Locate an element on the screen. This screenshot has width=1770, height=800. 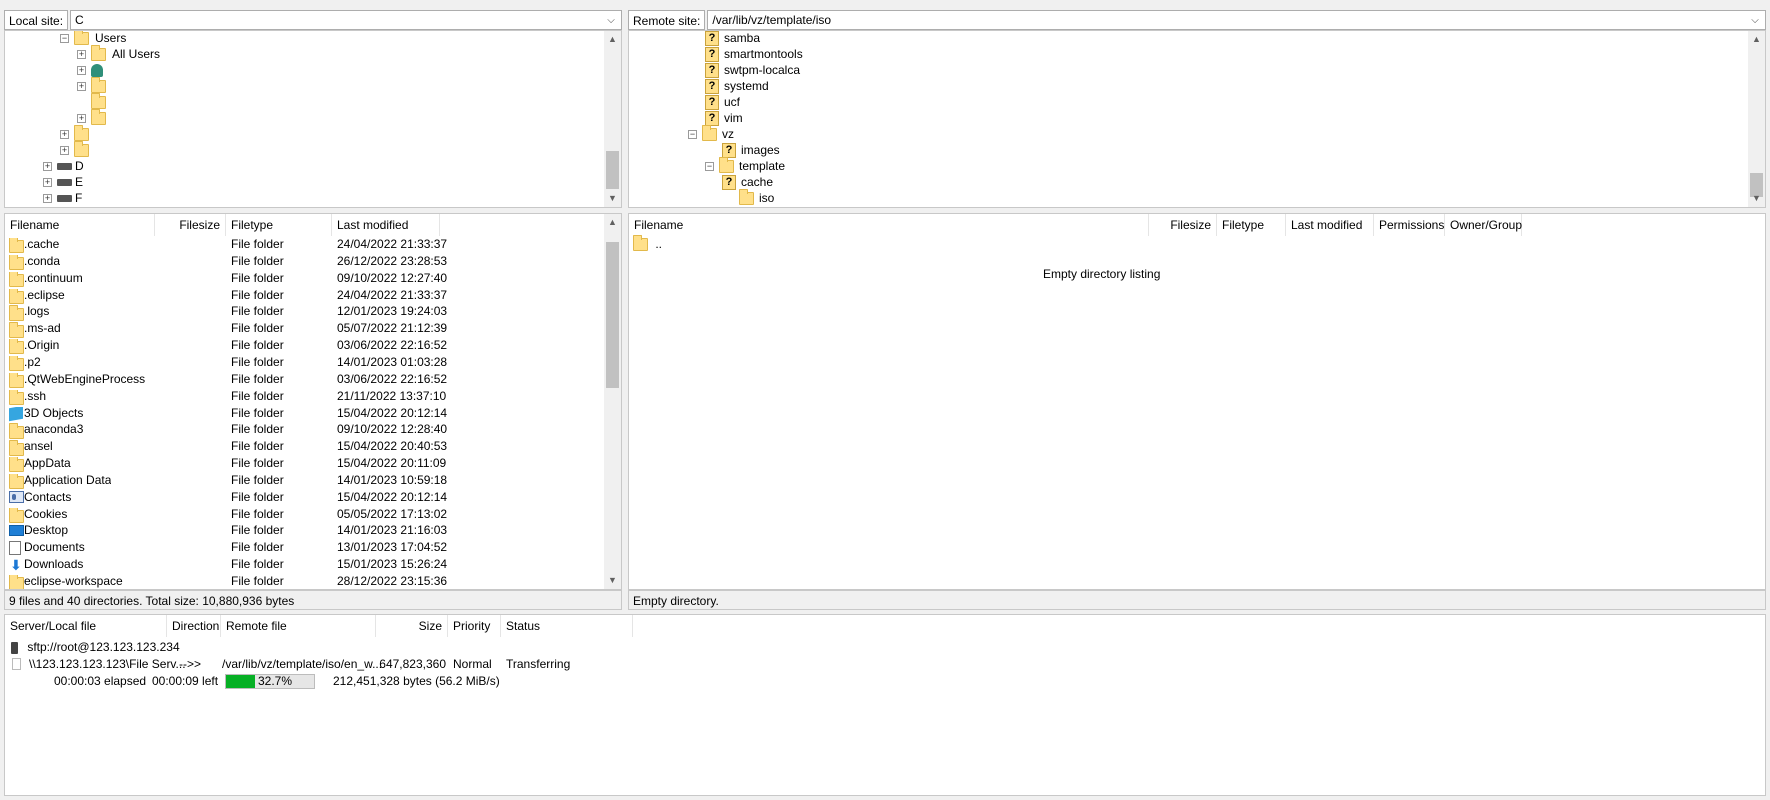
table-row: .Origin File folder 03/06/2022 22:16:52 is located at coordinates (305, 346).